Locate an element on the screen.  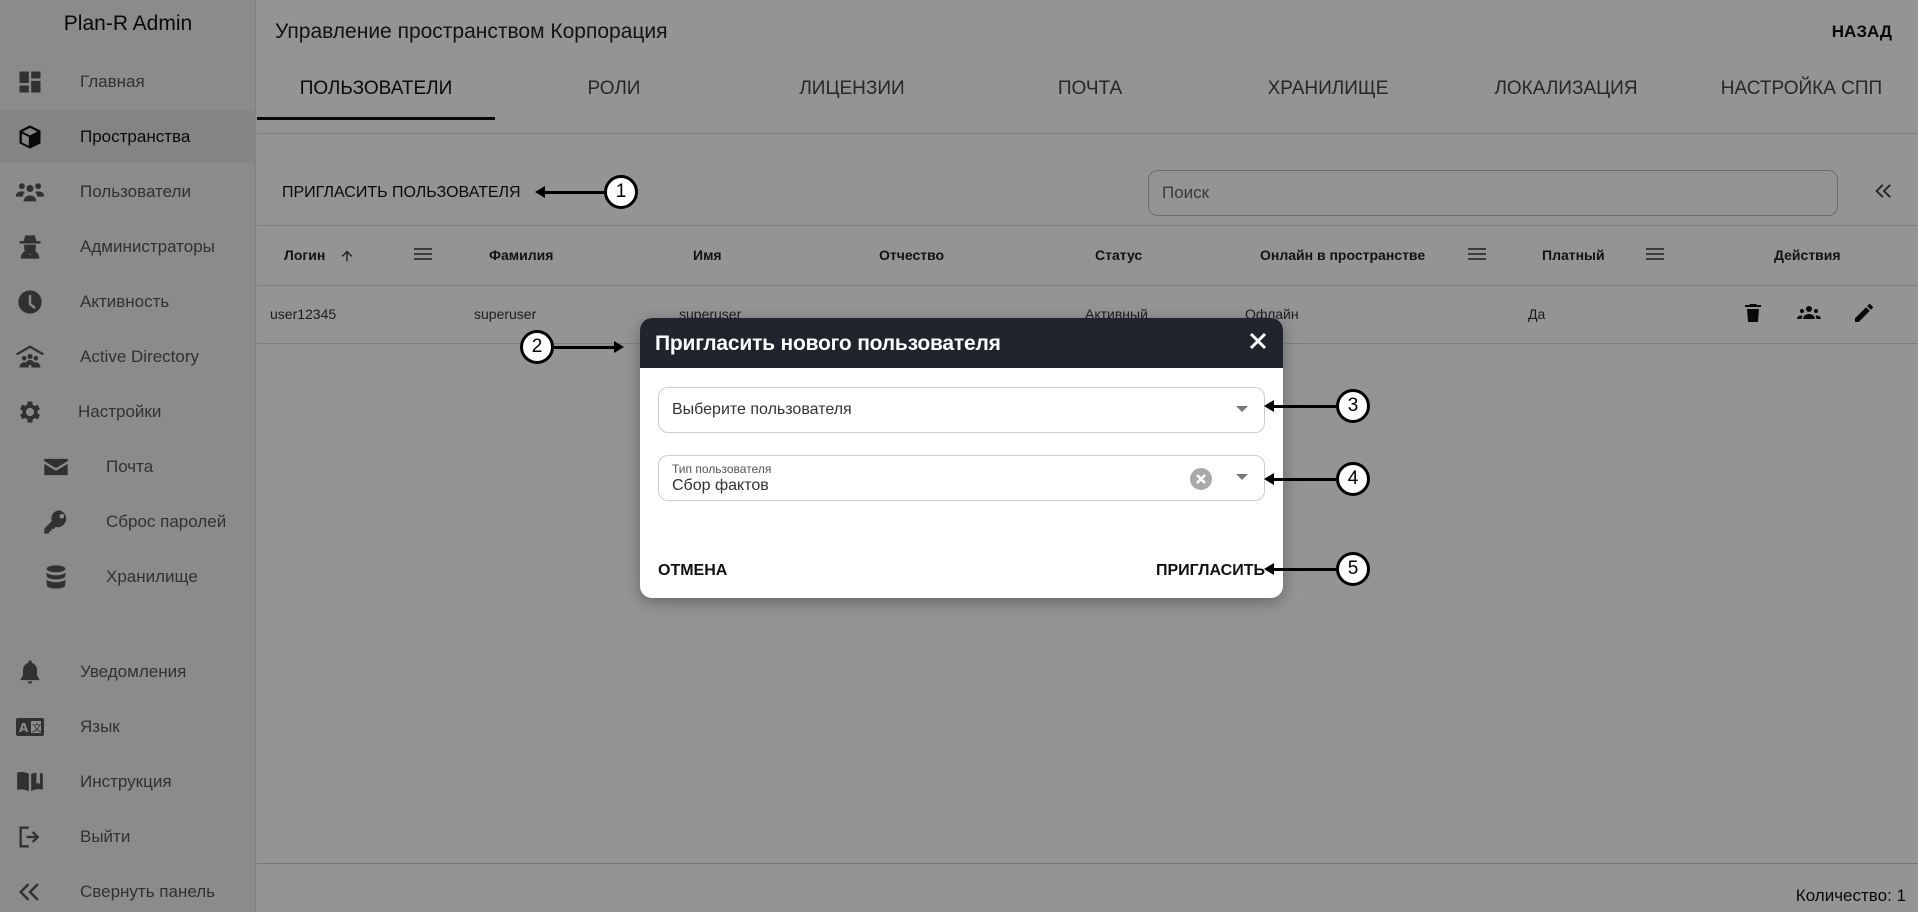
user-select-placeholder: Выберите пользователя is located at coordinates (762, 409).